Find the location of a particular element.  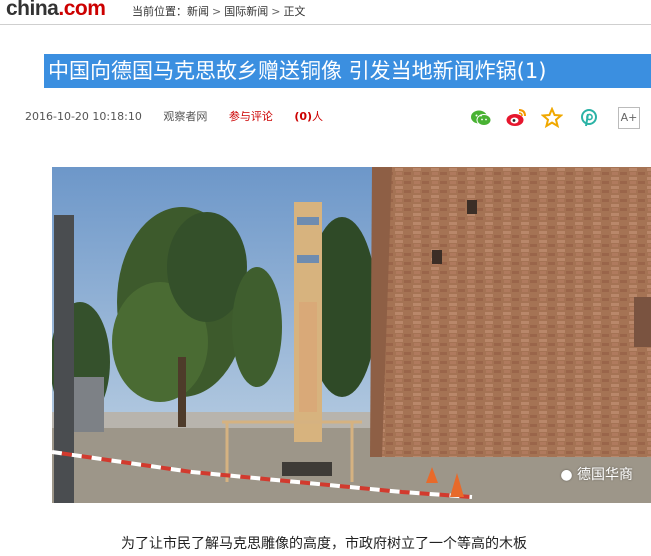

breadcrumb: 当前位置：新闻 > 国际新闻 > 正文 is located at coordinates (218, 11).